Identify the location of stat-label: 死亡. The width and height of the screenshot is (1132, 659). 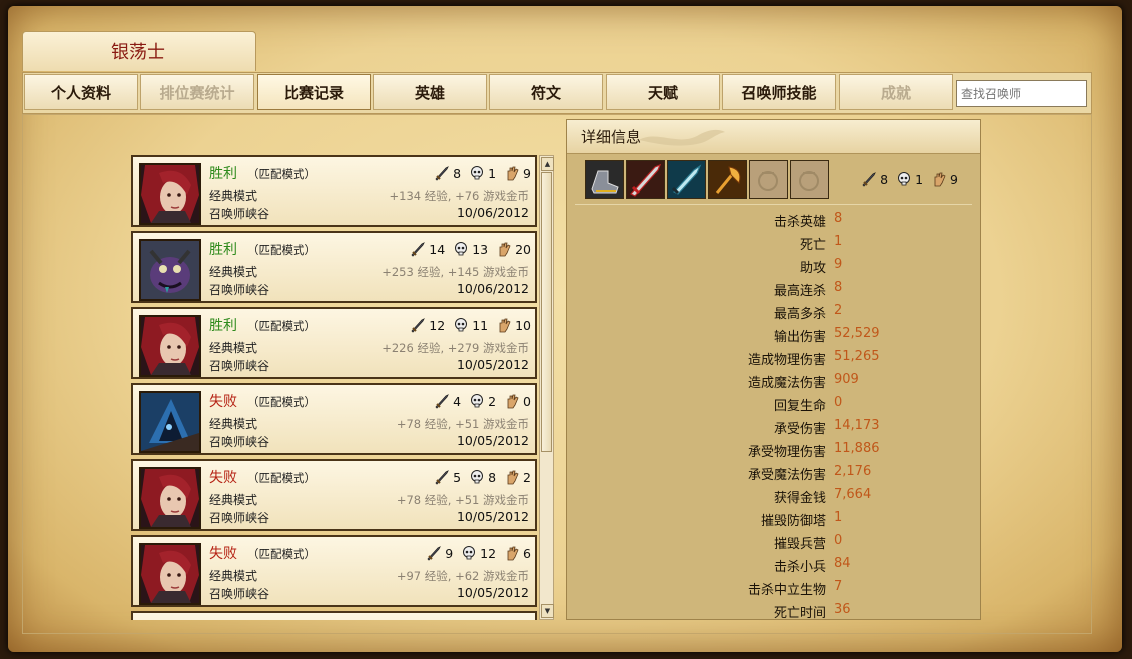
(812, 245).